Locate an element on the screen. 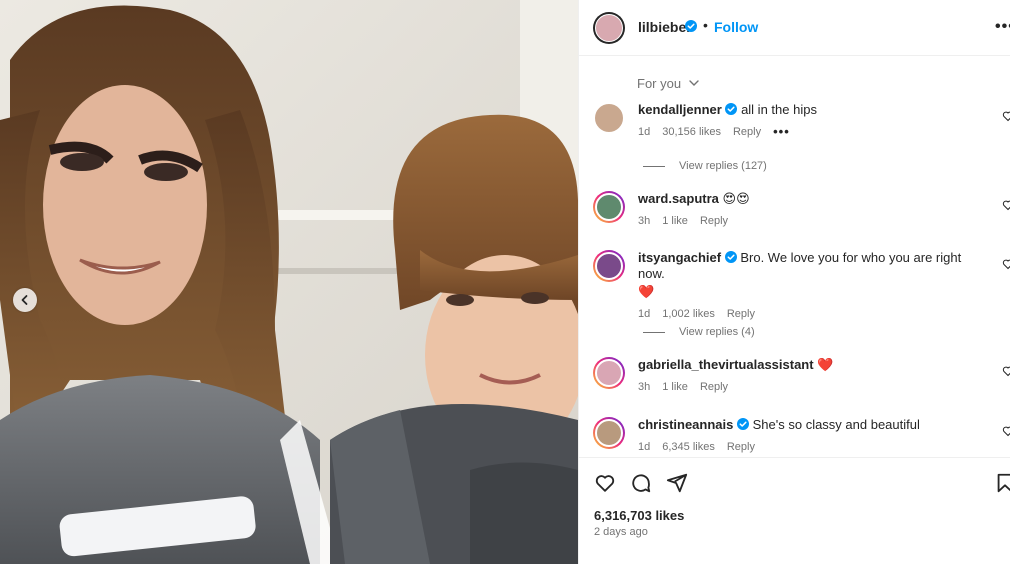 The height and width of the screenshot is (564, 1010). more-options-button: ••• is located at coordinates (1002, 27).